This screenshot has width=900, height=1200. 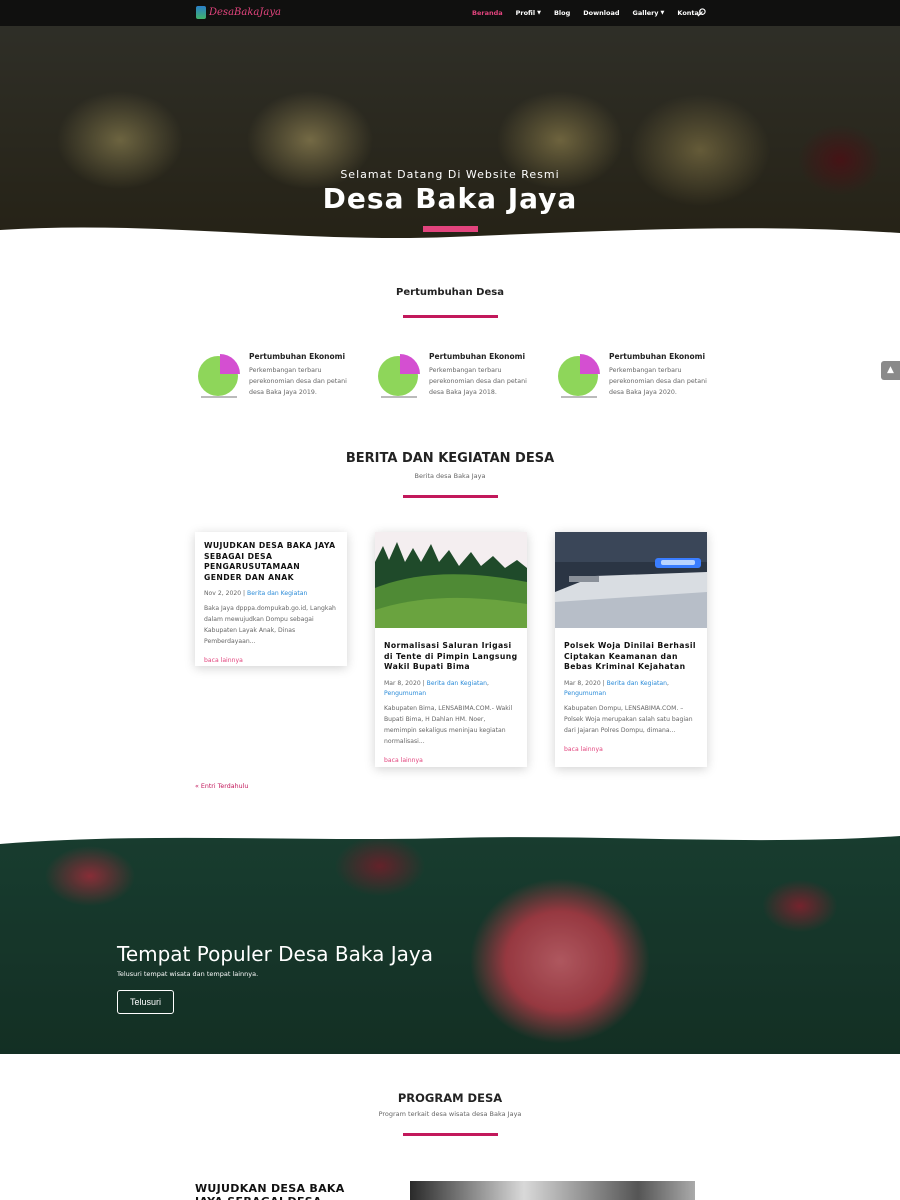 I want to click on program-post-image, so click(x=552, y=1190).